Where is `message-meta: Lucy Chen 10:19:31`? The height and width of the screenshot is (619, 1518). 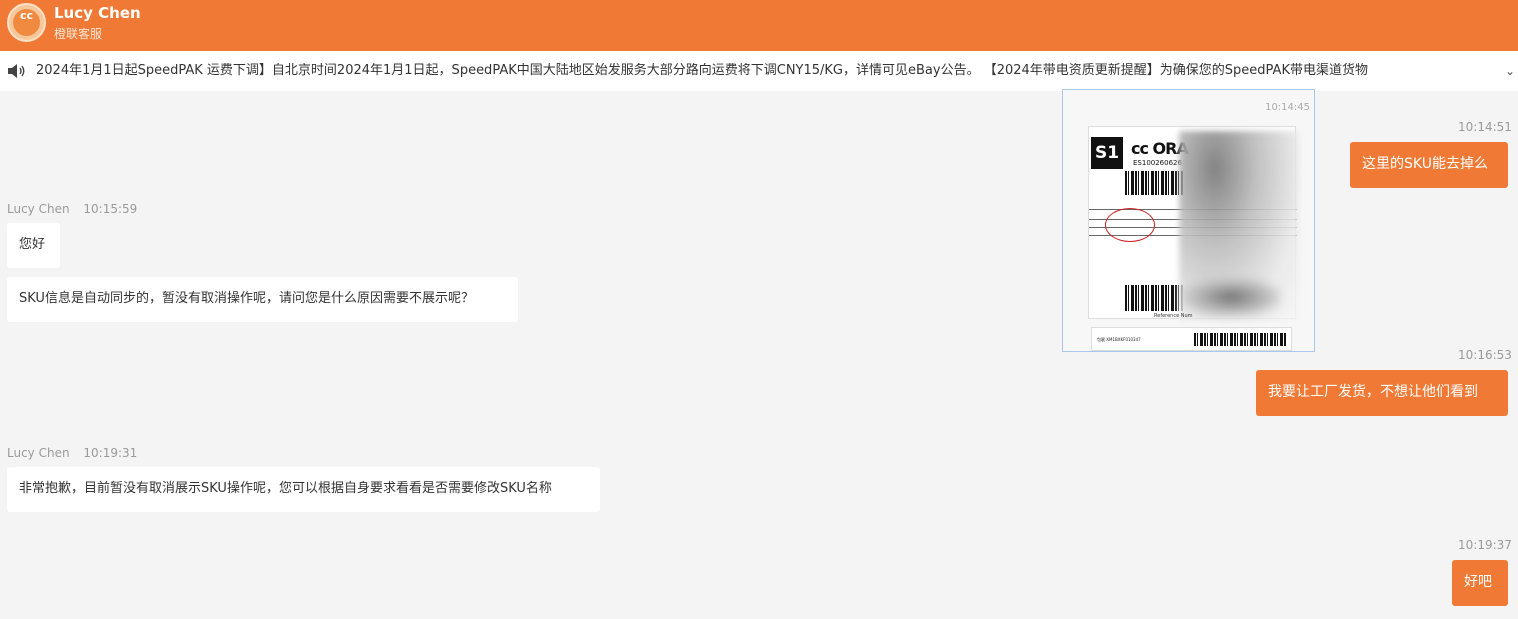 message-meta: Lucy Chen 10:19:31 is located at coordinates (72, 453).